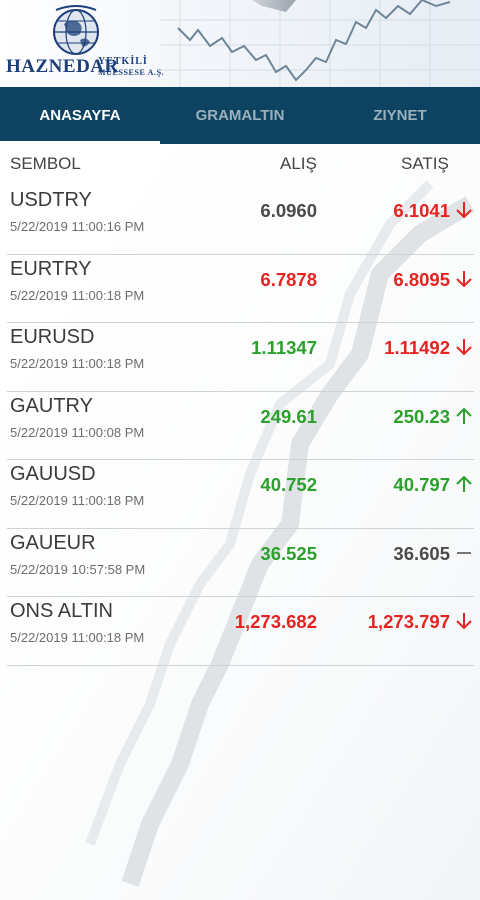 Image resolution: width=480 pixels, height=900 pixels. What do you see at coordinates (240, 563) in the screenshot?
I see `rate-row: GAUEUR 5/22/2019 10:57:58 PM 36.525 36.605` at bounding box center [240, 563].